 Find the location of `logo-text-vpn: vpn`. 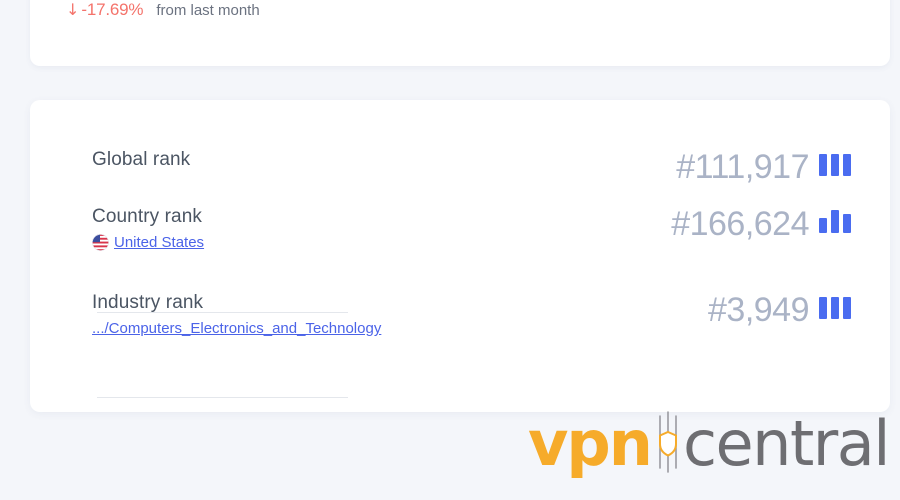

logo-text-vpn: vpn is located at coordinates (590, 443).